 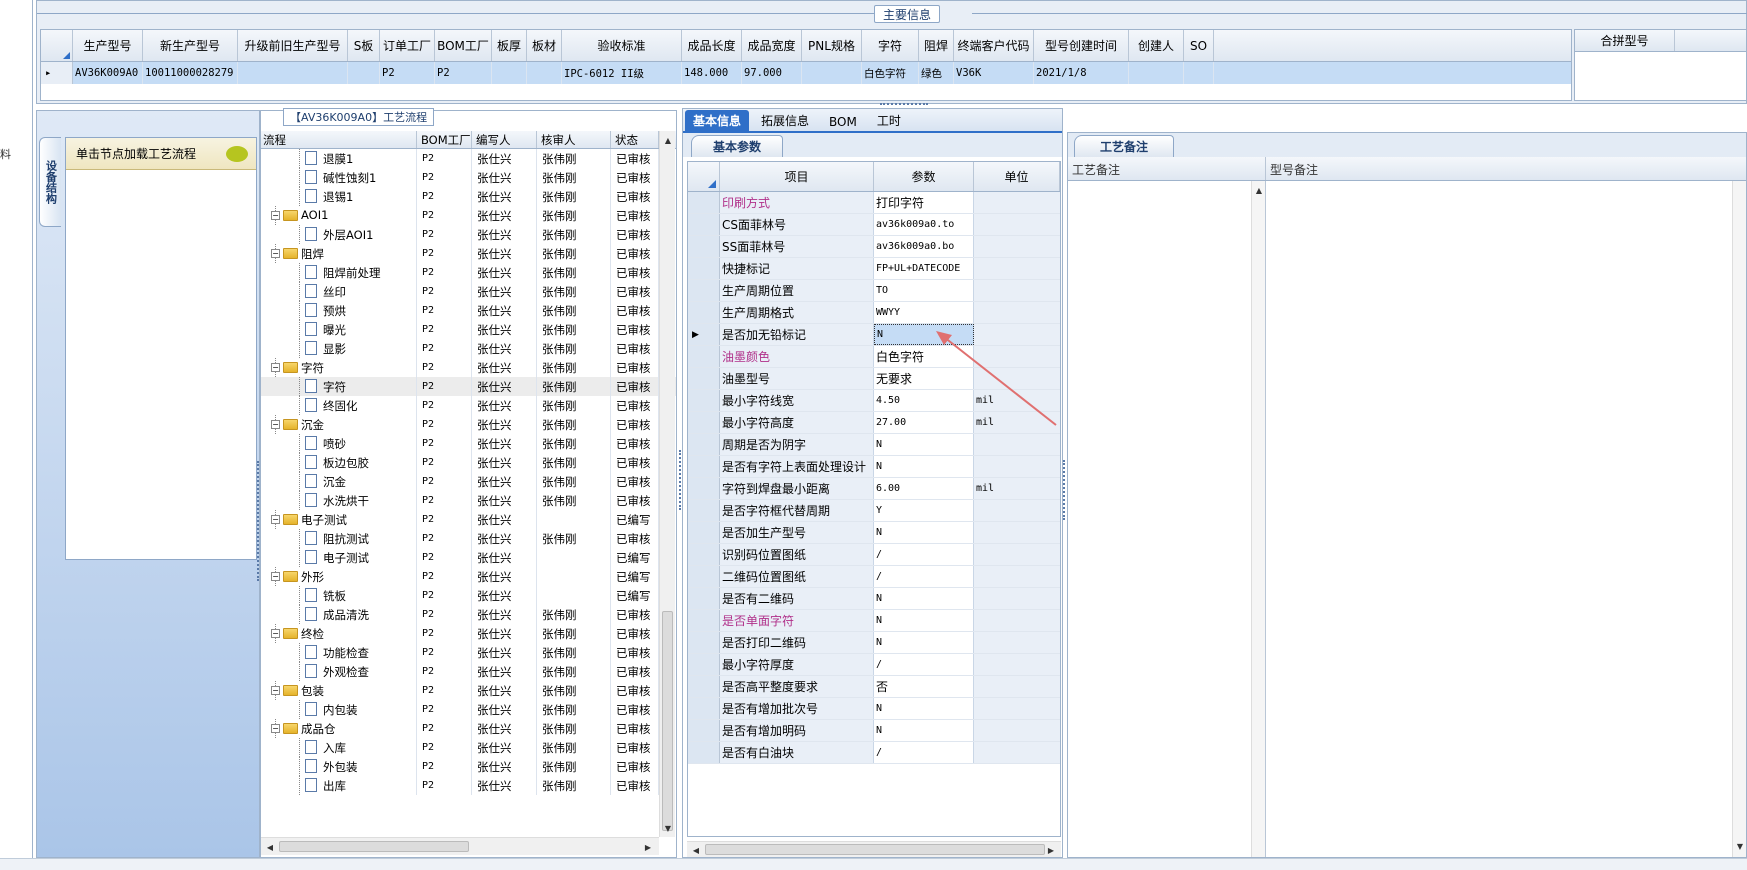 I want to click on process-tree-cell: 内包装, so click(x=339, y=709).